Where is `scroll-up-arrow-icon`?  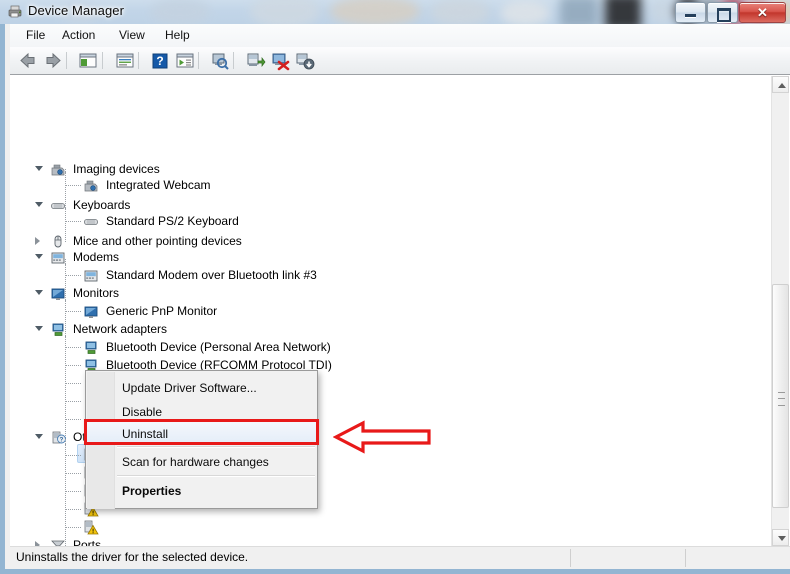 scroll-up-arrow-icon is located at coordinates (782, 85).